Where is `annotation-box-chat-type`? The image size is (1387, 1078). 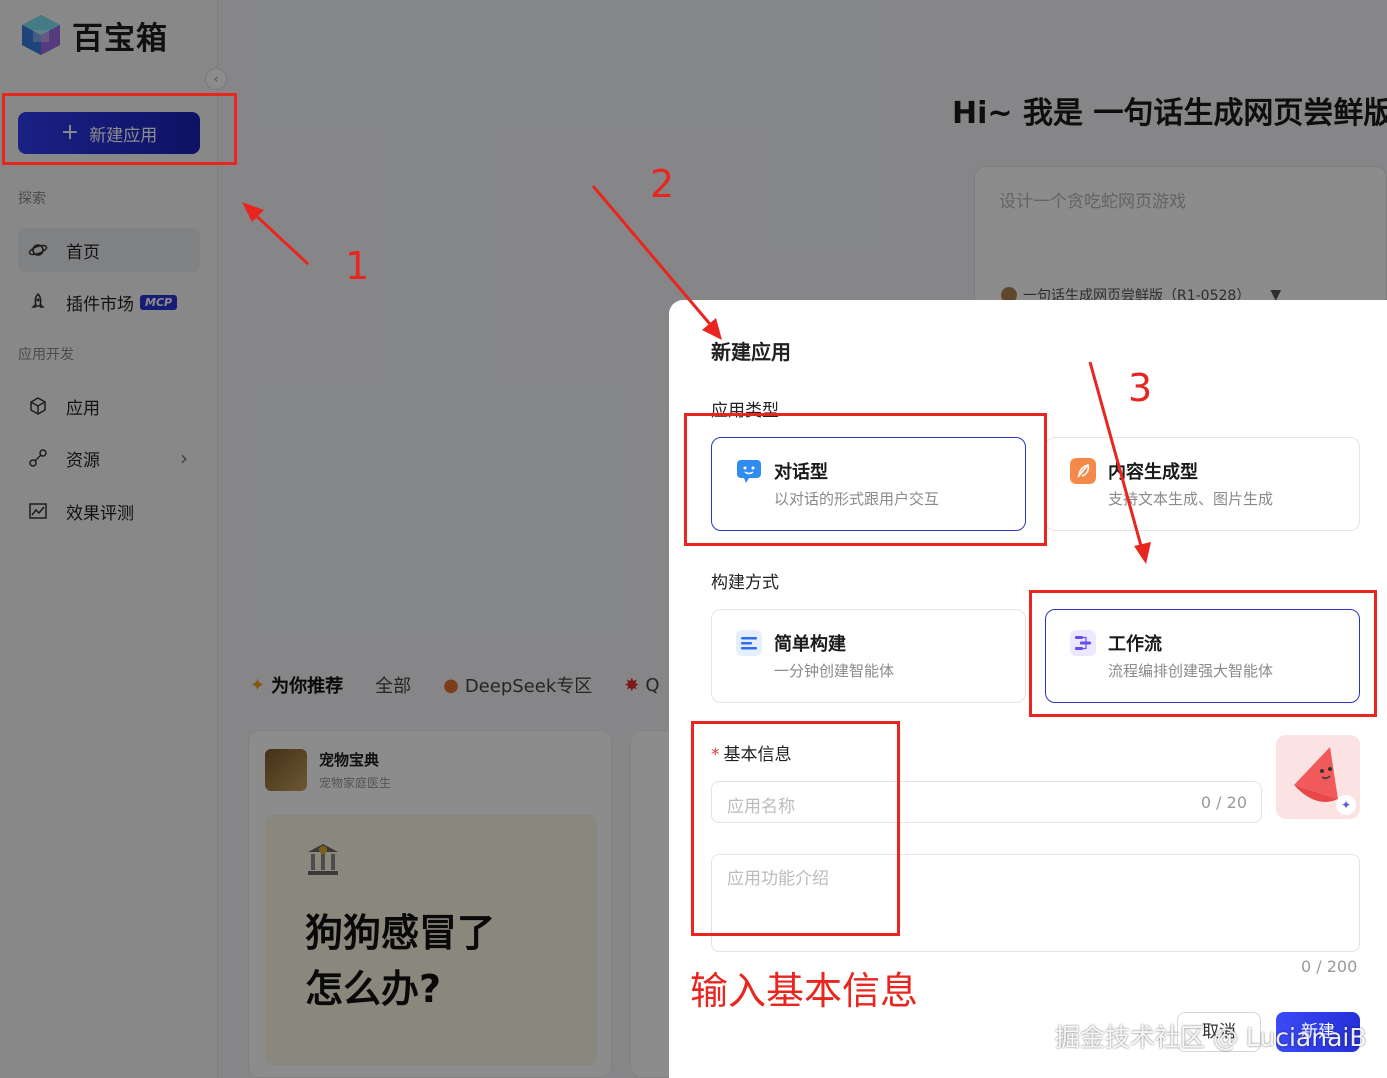 annotation-box-chat-type is located at coordinates (865, 479).